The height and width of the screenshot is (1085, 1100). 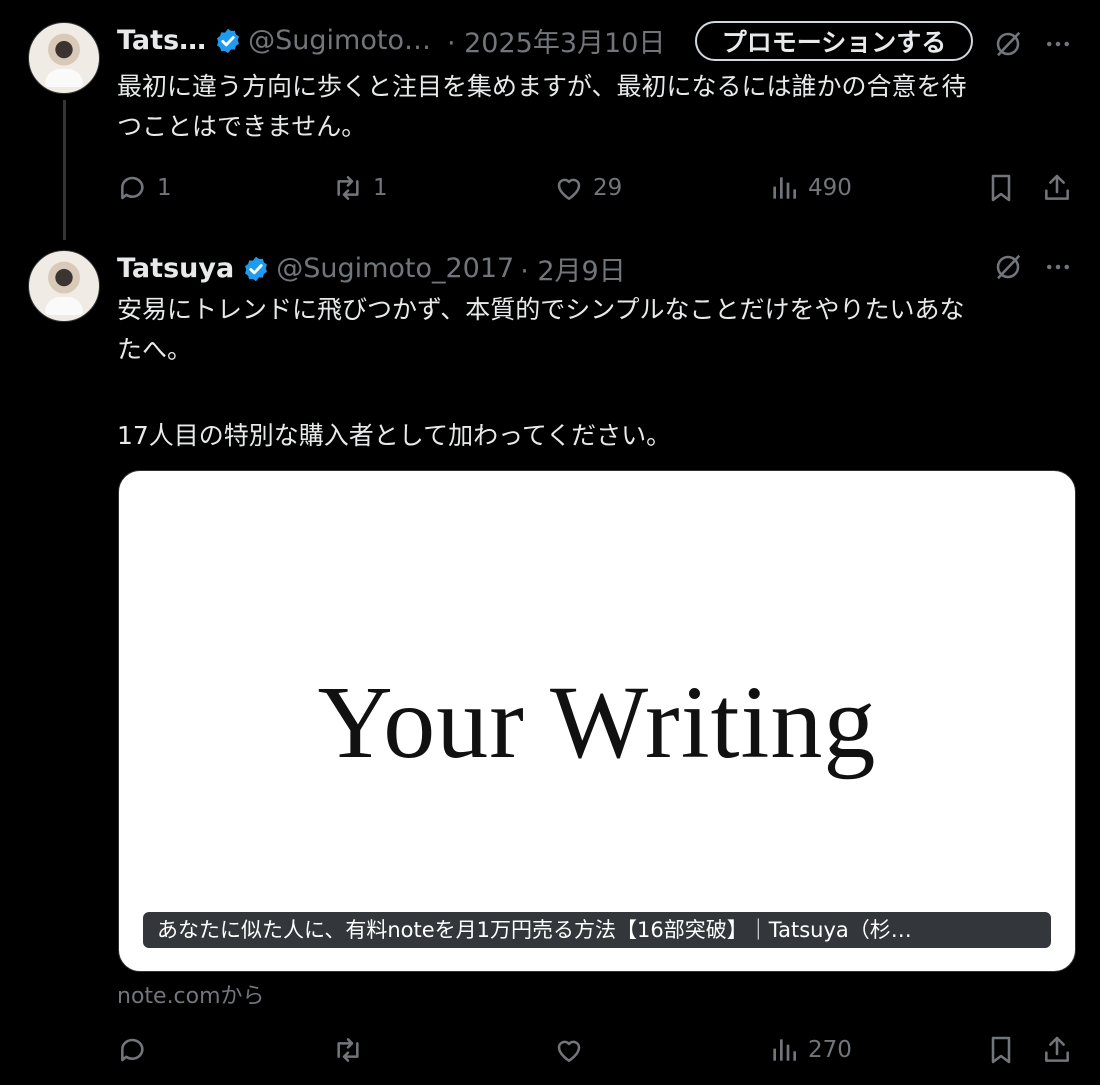 I want to click on like-count: 29, so click(x=608, y=188).